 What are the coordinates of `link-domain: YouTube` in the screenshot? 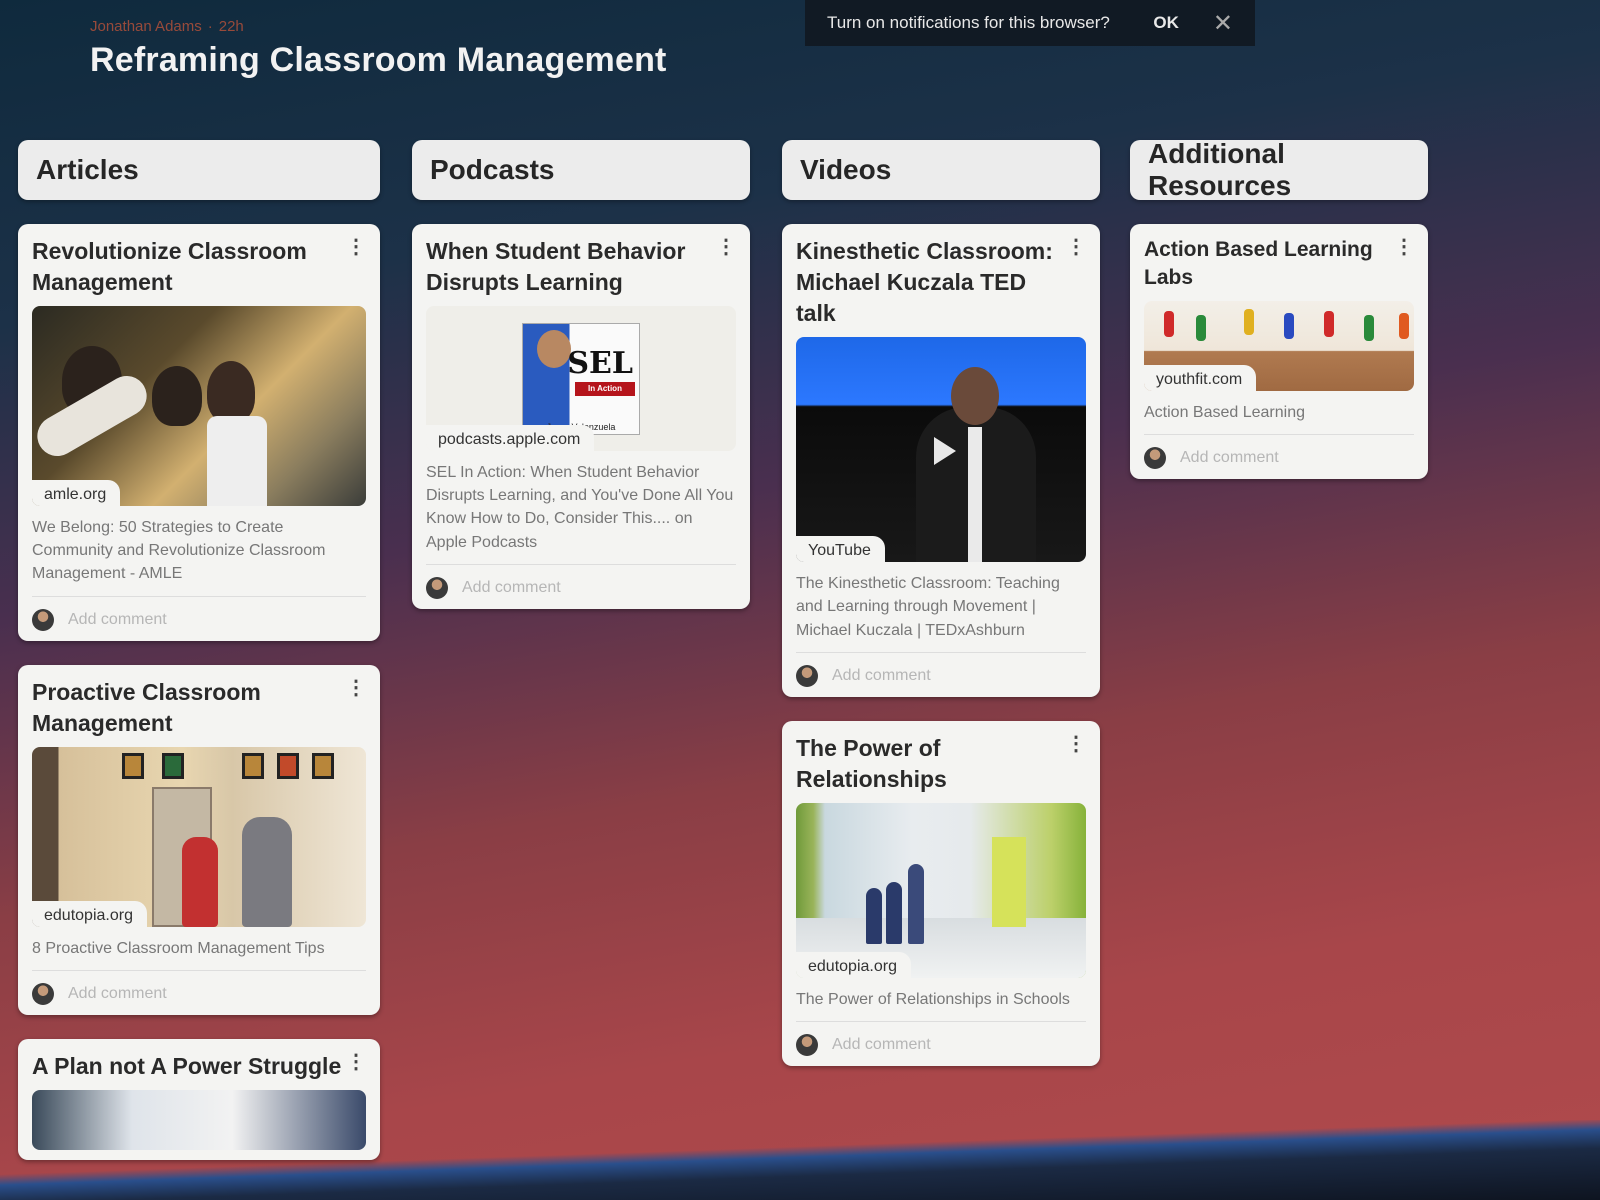 It's located at (840, 549).